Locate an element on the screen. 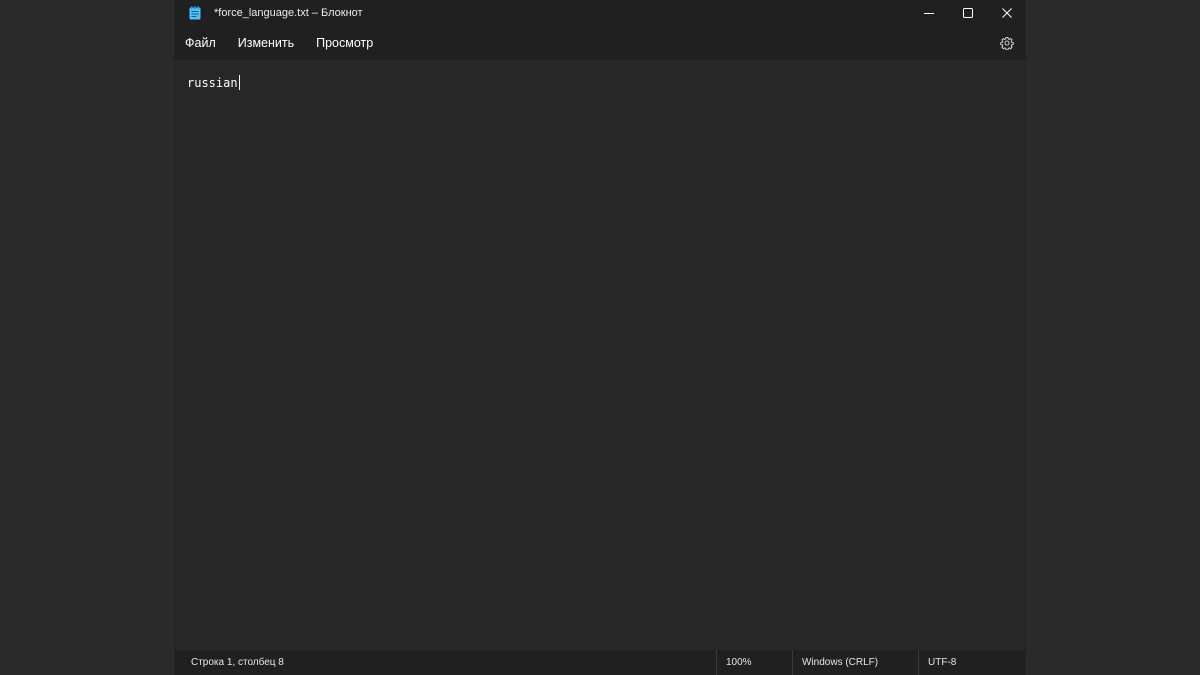  status-encoding: UTF-8 is located at coordinates (972, 662).